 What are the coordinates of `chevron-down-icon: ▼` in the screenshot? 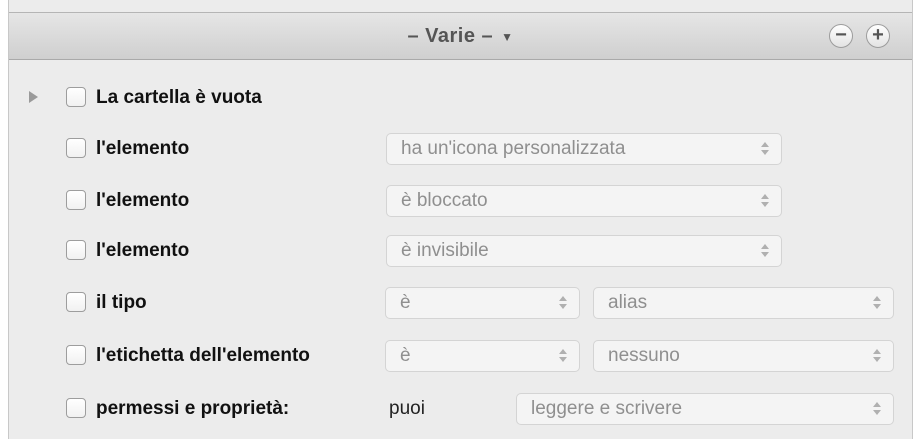 It's located at (507, 36).